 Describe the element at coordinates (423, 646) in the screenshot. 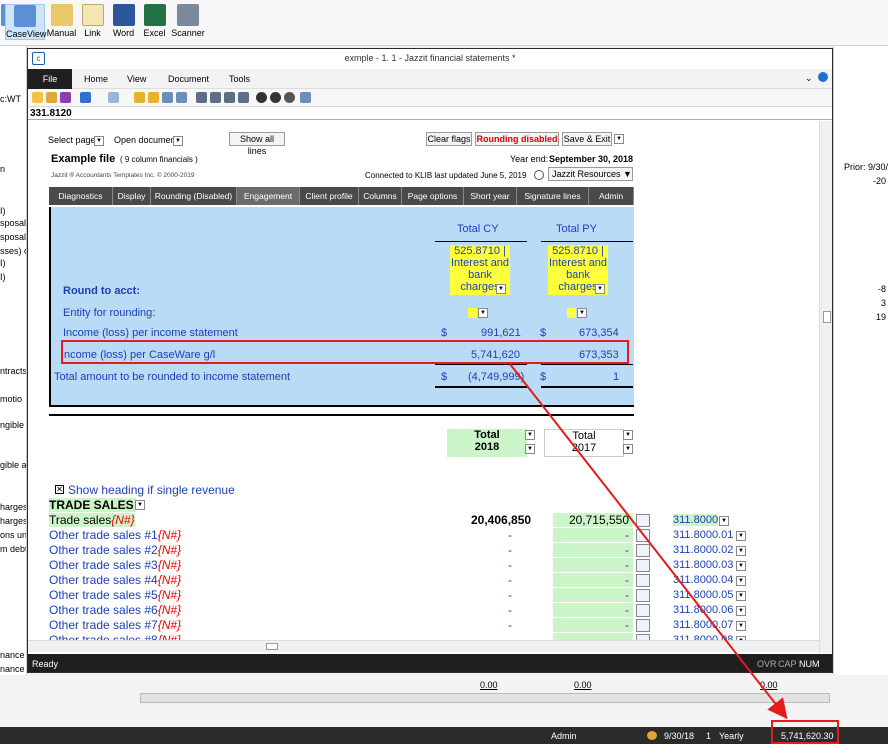

I see `document-hscrollbar` at that location.